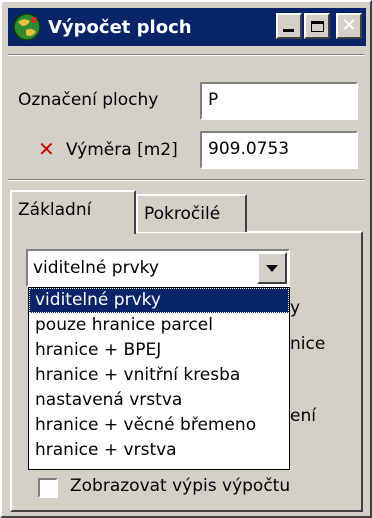 The height and width of the screenshot is (518, 372). Describe the element at coordinates (180, 486) in the screenshot. I see `checkbox-label: Zobrazovat výpis výpočtu` at that location.